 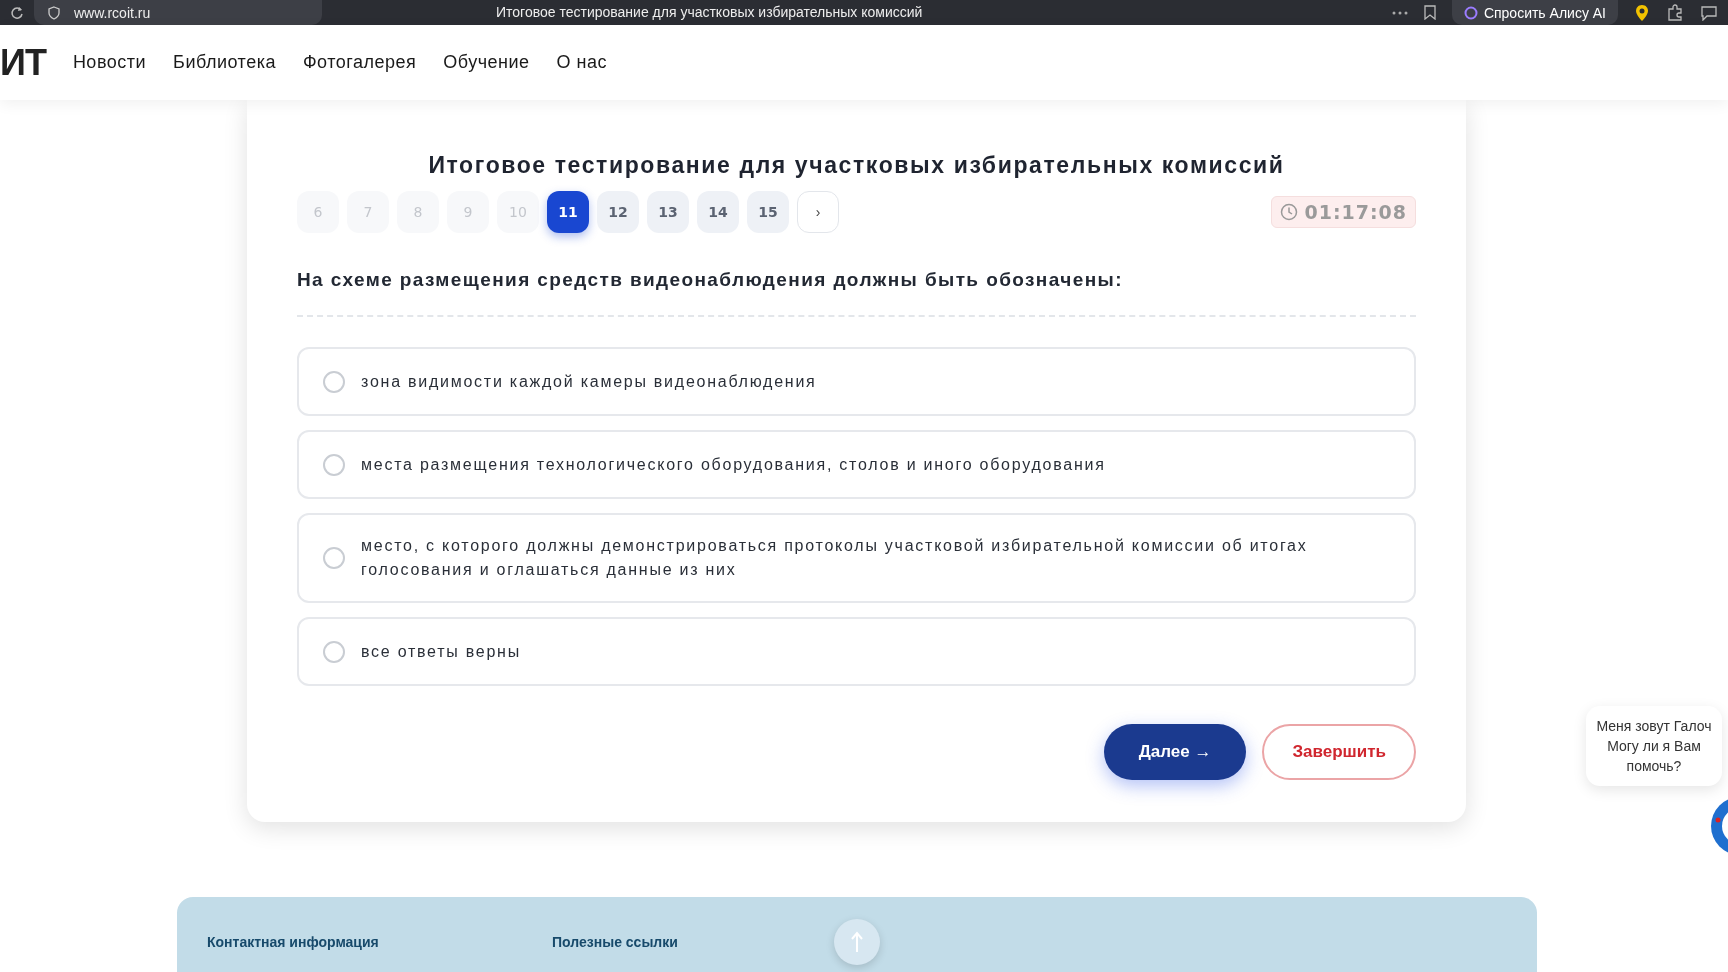 I want to click on nav-link: Фотогалерея, so click(x=359, y=62).